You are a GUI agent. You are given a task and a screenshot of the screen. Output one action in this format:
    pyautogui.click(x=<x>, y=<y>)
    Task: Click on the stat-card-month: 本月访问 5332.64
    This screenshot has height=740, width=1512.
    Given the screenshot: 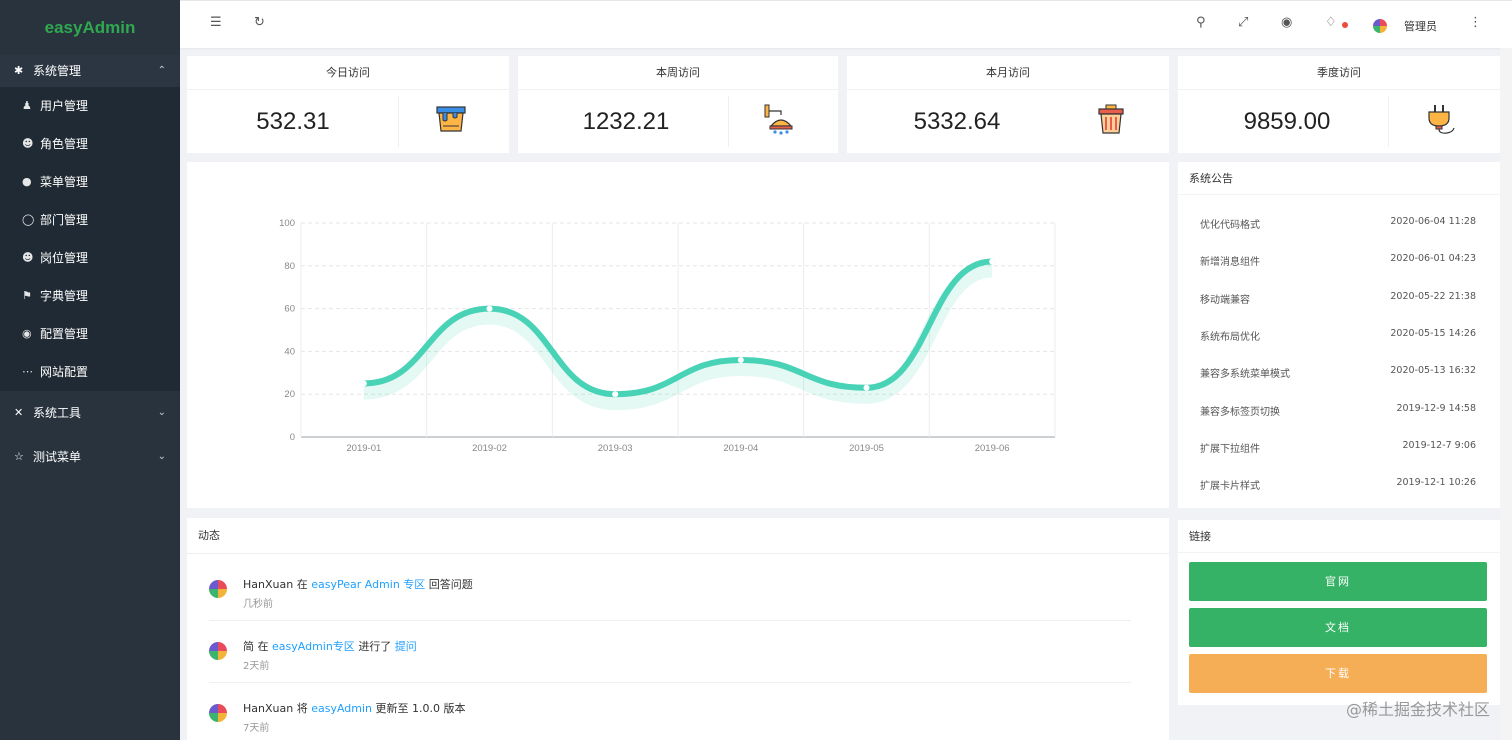 What is the action you would take?
    pyautogui.click(x=1008, y=104)
    